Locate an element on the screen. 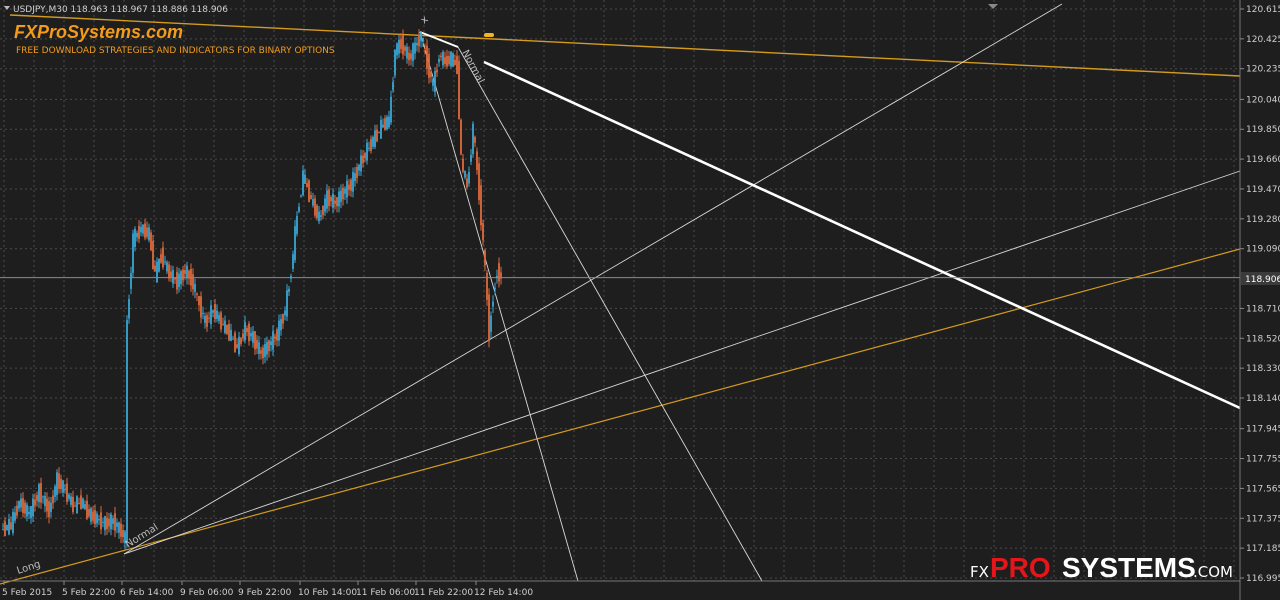  price-tick-label: 118.140 is located at coordinates (1263, 399).